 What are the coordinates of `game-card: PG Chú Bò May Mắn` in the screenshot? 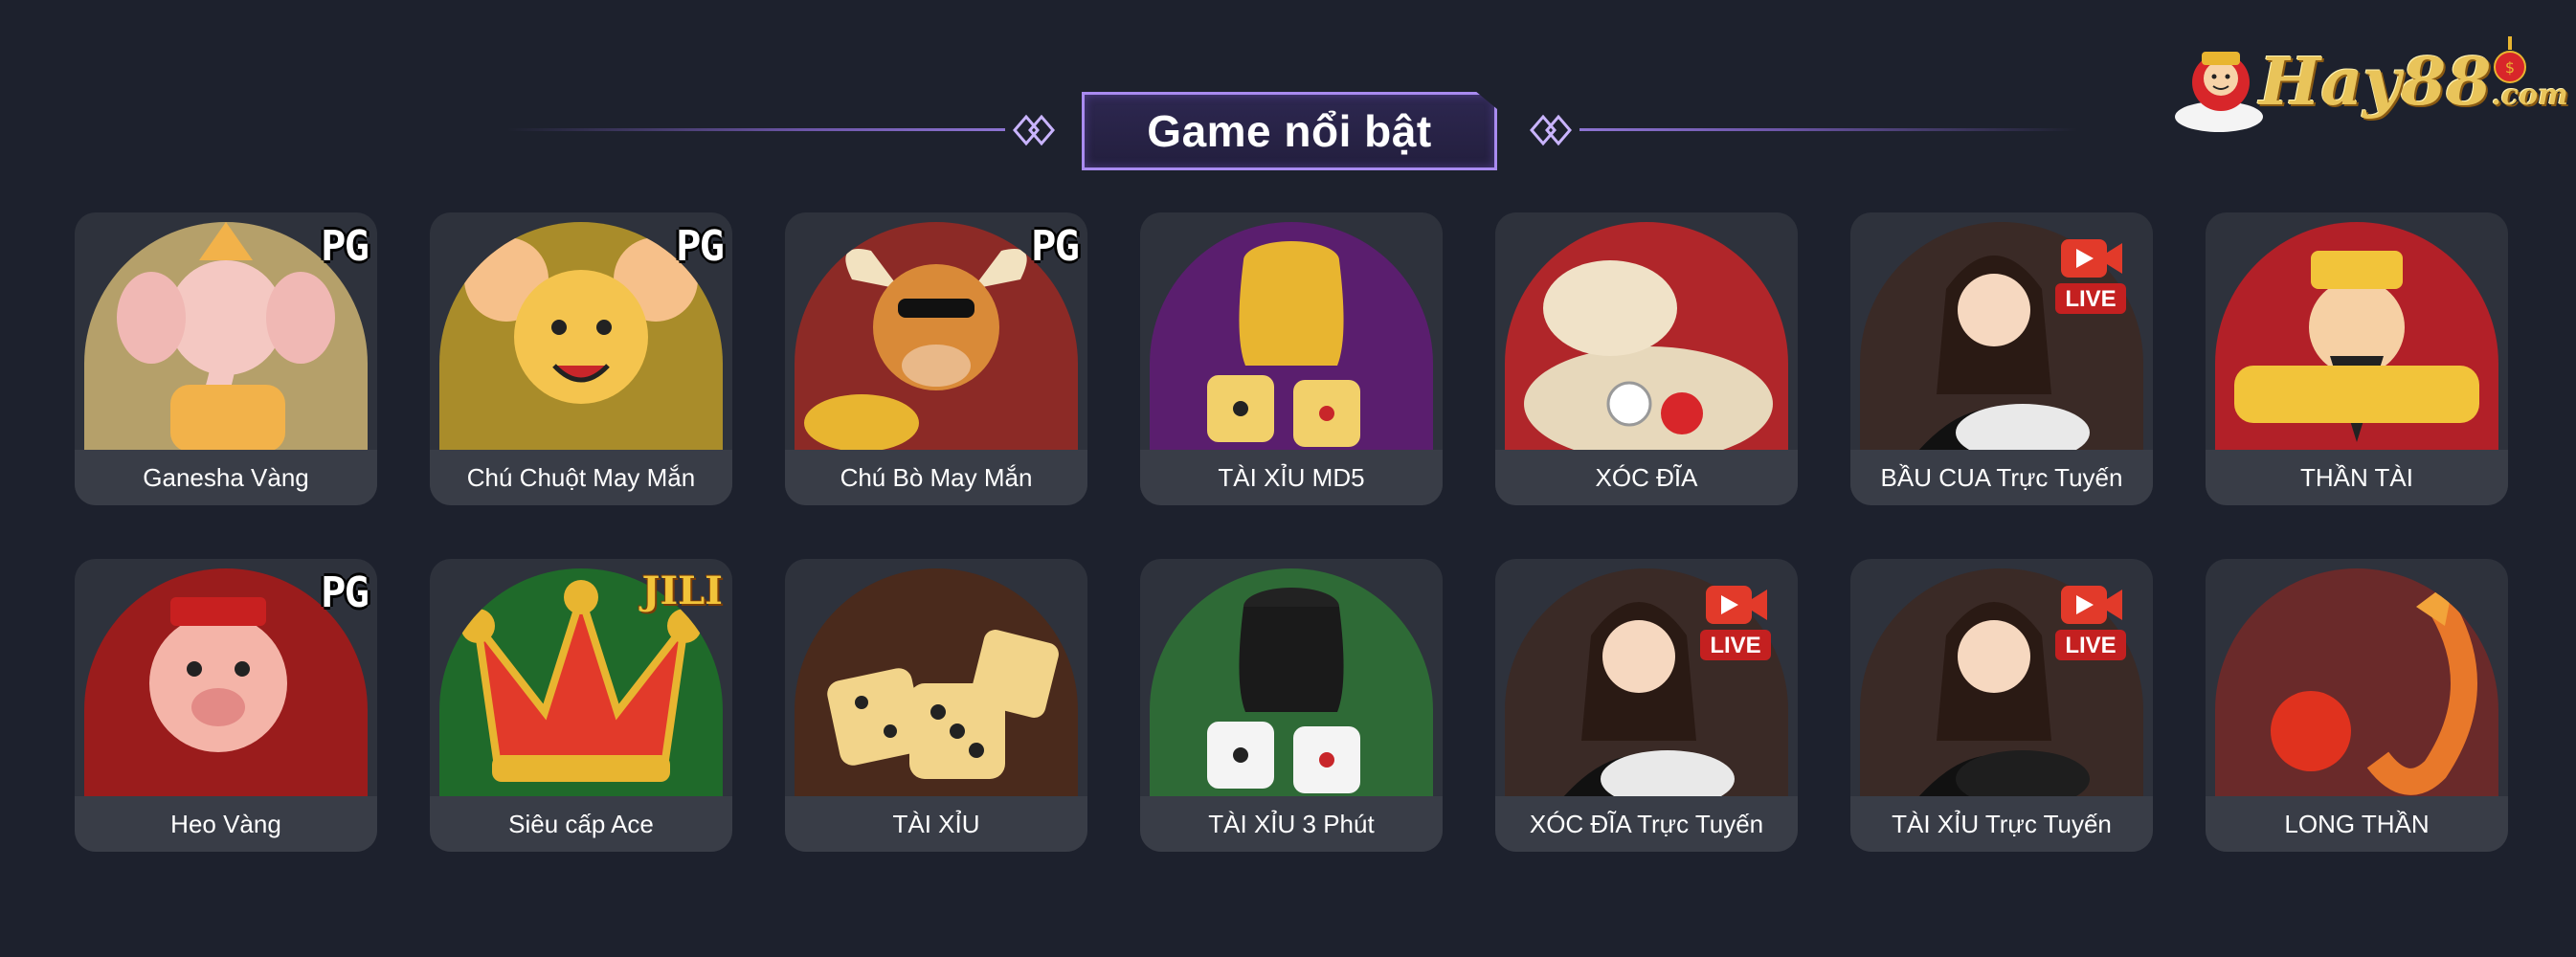 It's located at (936, 358).